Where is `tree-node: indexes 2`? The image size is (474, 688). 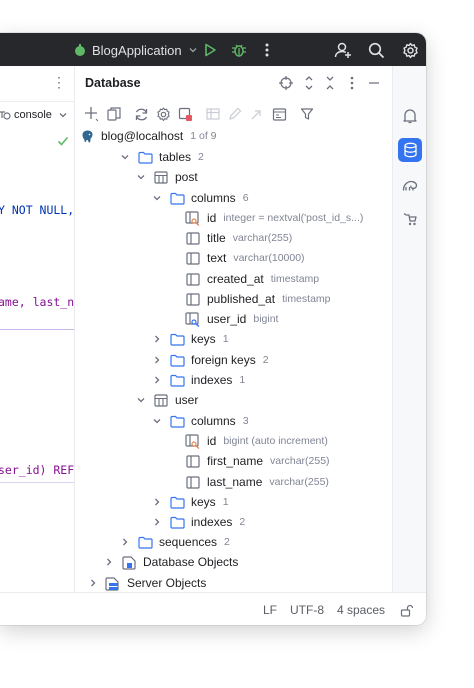 tree-node: indexes 2 is located at coordinates (250, 522).